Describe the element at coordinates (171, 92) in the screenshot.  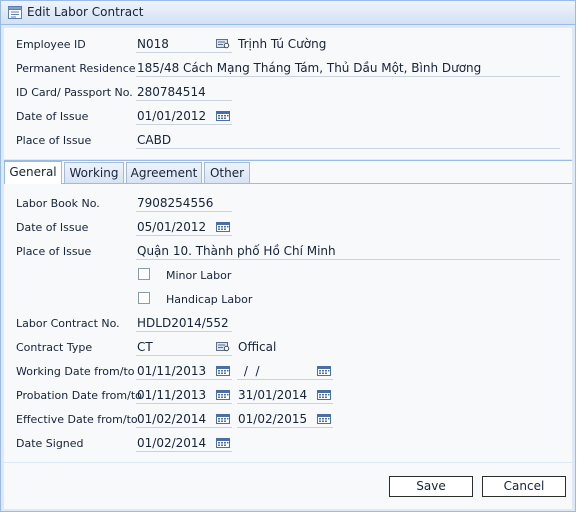
I see `id-card-field: 280784514` at that location.